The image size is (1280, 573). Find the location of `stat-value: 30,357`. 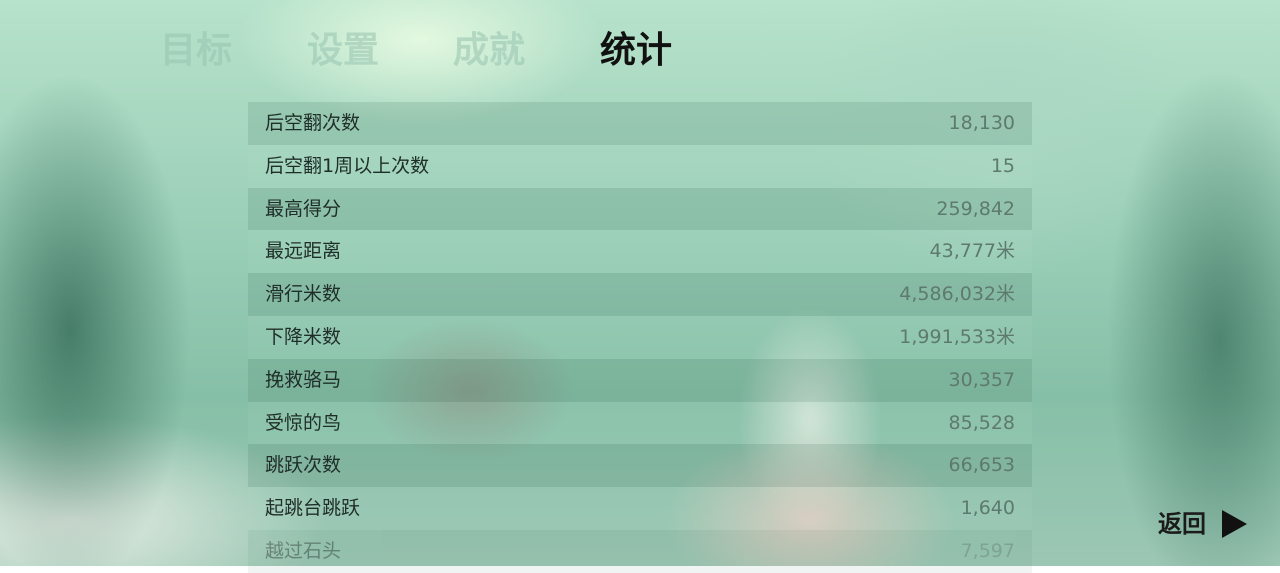

stat-value: 30,357 is located at coordinates (981, 379).